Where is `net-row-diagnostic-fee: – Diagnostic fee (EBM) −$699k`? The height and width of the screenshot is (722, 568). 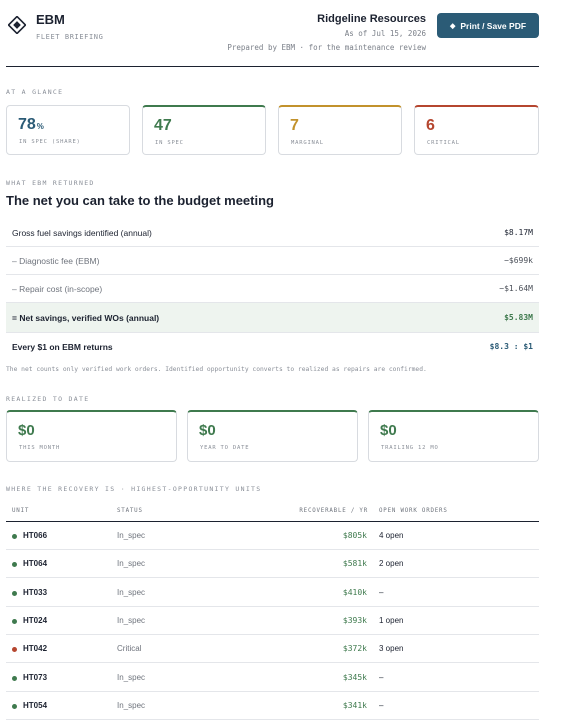 net-row-diagnostic-fee: – Diagnostic fee (EBM) −$699k is located at coordinates (272, 261).